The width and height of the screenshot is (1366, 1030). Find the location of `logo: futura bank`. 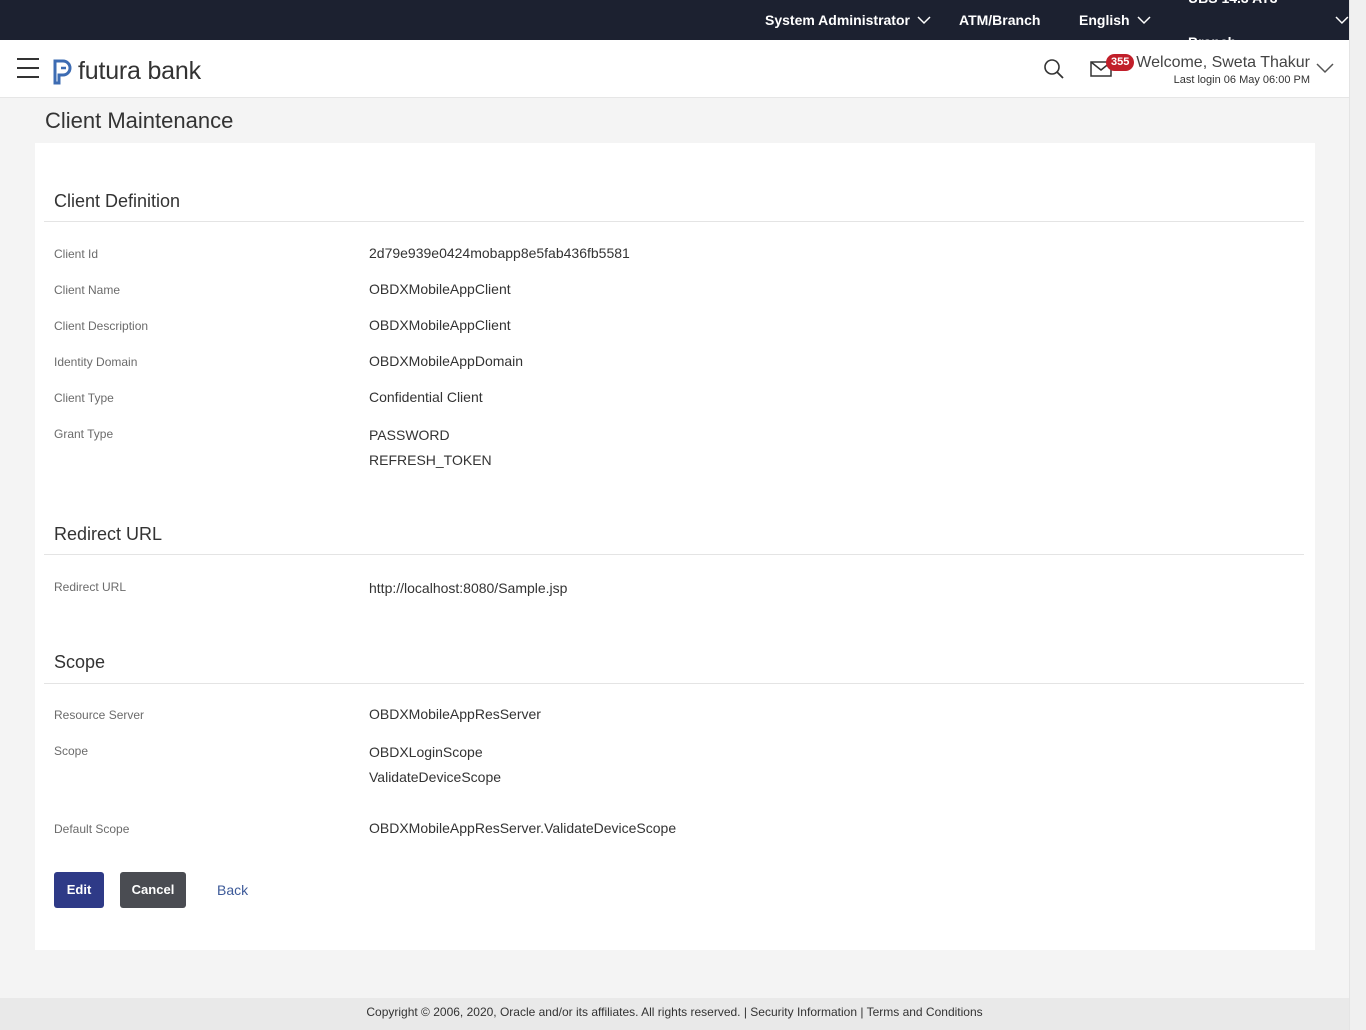

logo: futura bank is located at coordinates (126, 71).